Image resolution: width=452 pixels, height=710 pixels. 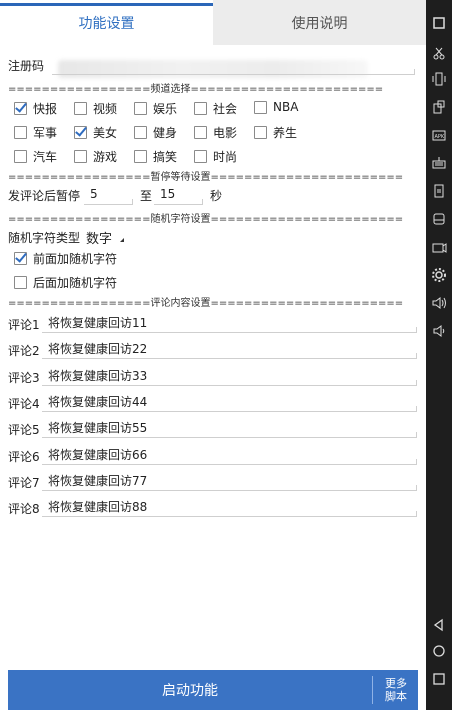 What do you see at coordinates (45, 109) in the screenshot?
I see `channel-label: 快报` at bounding box center [45, 109].